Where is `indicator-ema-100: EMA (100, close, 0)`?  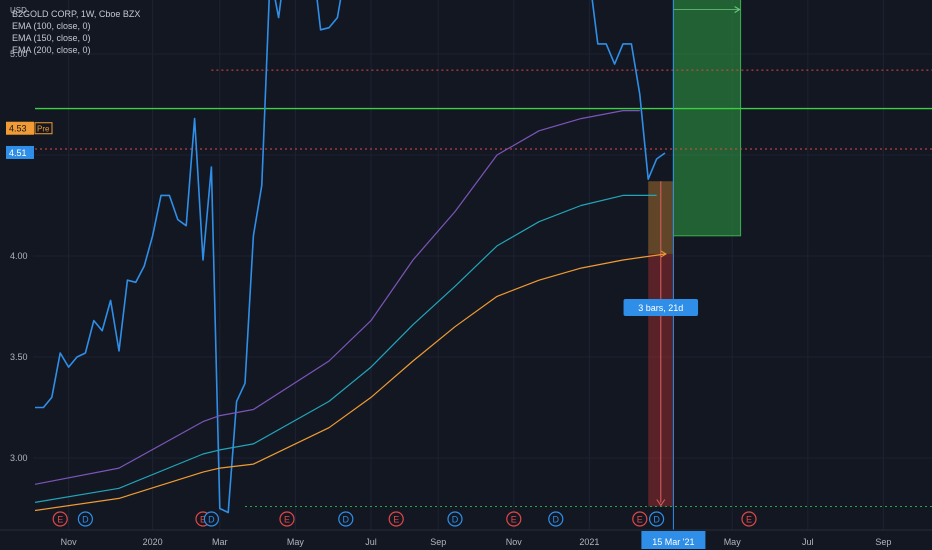 indicator-ema-100: EMA (100, close, 0) is located at coordinates (76, 26).